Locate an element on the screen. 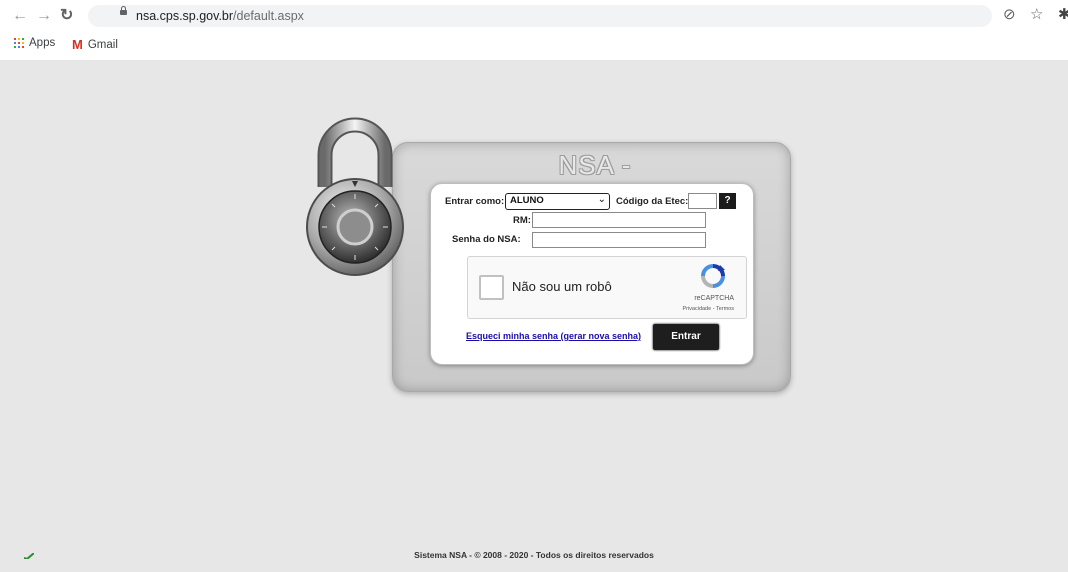 This screenshot has height=572, width=1068. recaptcha-checkbox is located at coordinates (491, 287).